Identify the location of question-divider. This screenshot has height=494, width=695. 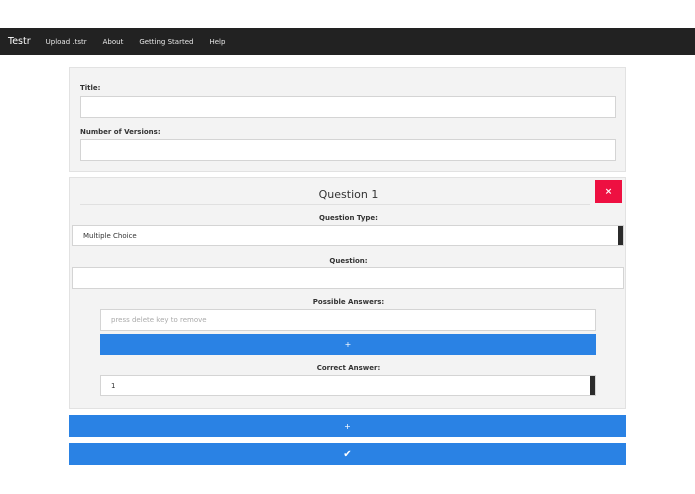
(335, 204).